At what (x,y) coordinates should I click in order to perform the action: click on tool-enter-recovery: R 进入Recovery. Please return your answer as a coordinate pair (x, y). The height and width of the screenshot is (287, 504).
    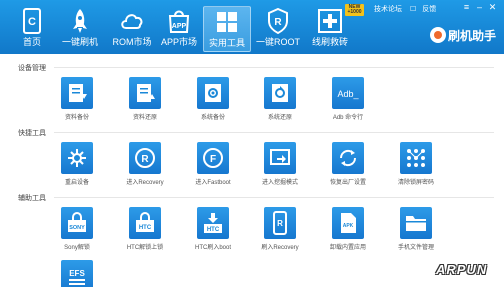
    Looking at the image, I should click on (145, 164).